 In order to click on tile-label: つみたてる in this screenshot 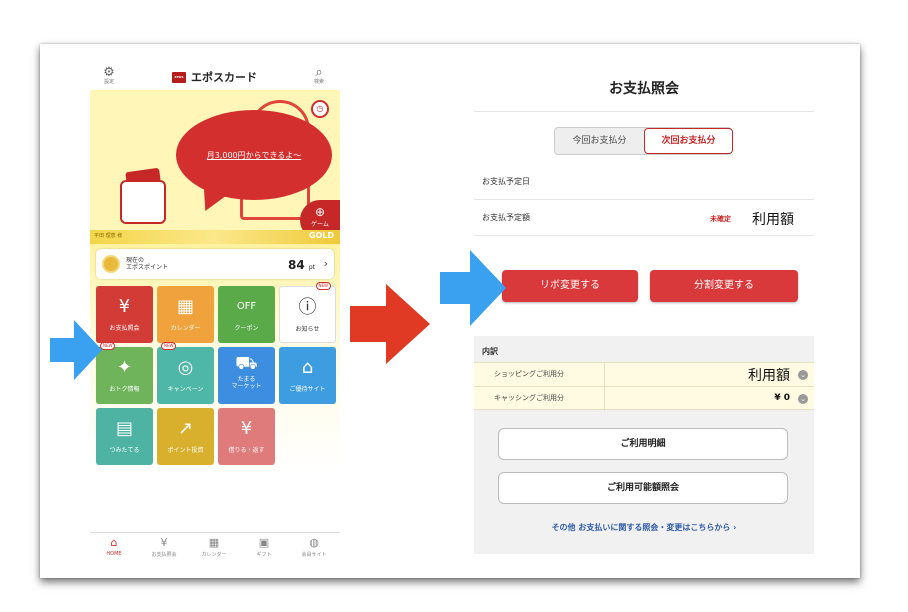, I will do `click(124, 450)`.